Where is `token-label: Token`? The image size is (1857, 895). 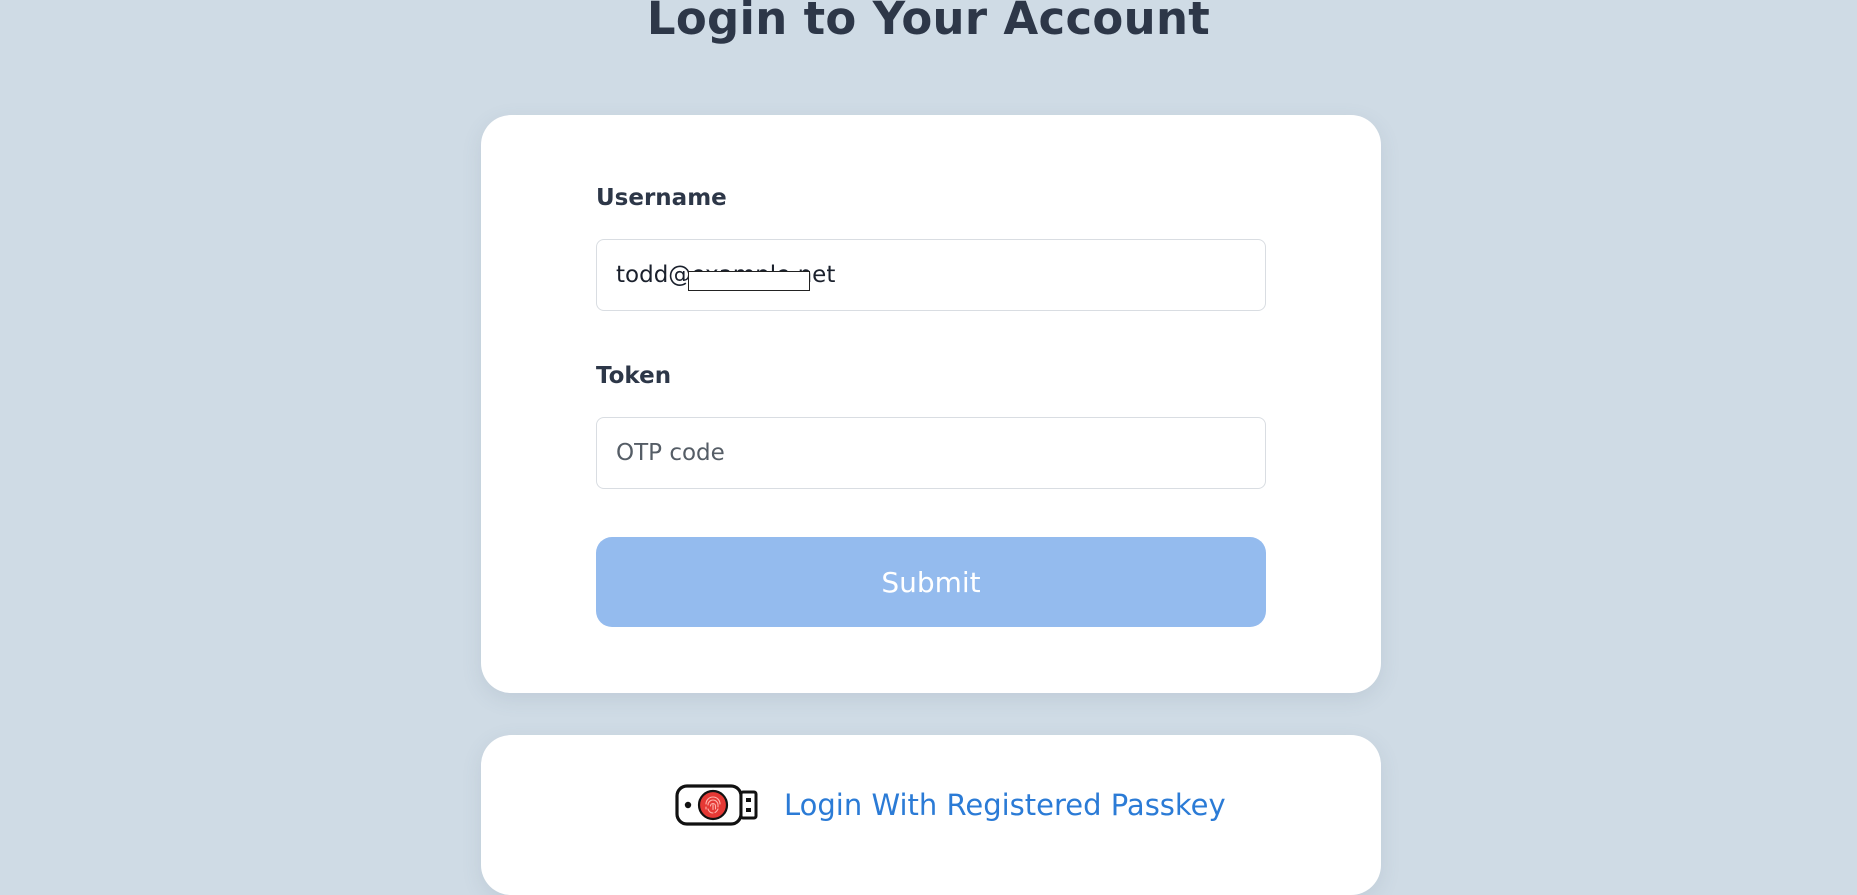 token-label: Token is located at coordinates (634, 376).